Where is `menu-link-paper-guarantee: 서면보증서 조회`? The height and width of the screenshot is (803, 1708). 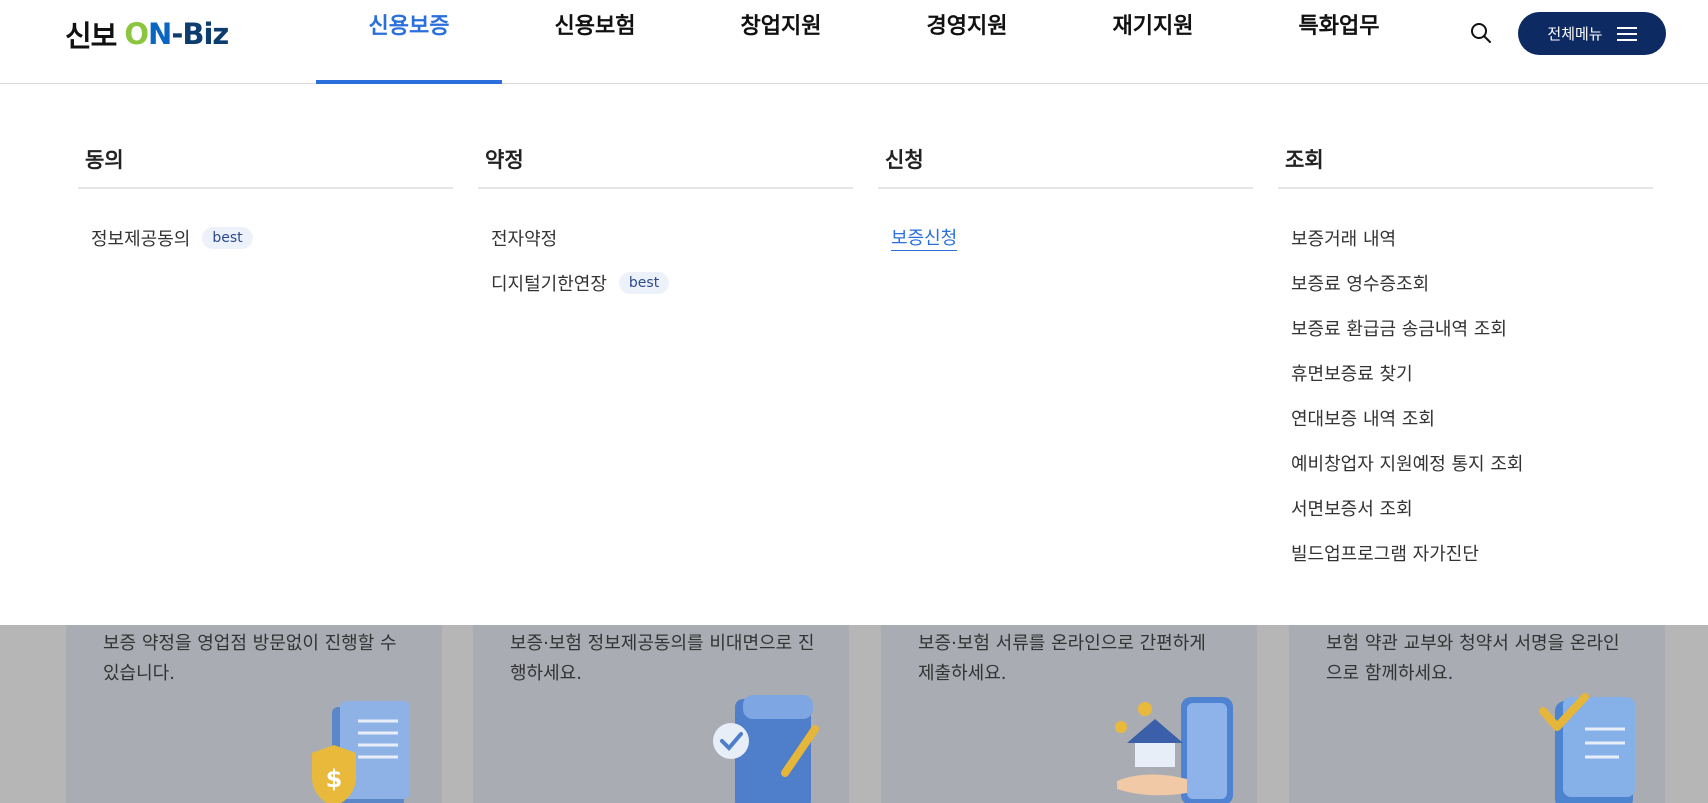
menu-link-paper-guarantee: 서면보증서 조회 is located at coordinates (1465, 507).